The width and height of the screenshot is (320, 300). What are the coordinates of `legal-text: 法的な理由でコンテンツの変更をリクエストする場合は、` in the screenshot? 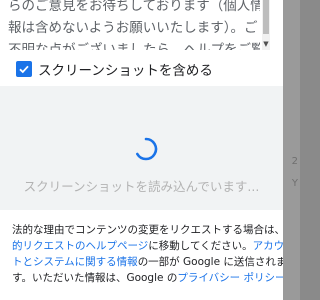 It's located at (147, 230).